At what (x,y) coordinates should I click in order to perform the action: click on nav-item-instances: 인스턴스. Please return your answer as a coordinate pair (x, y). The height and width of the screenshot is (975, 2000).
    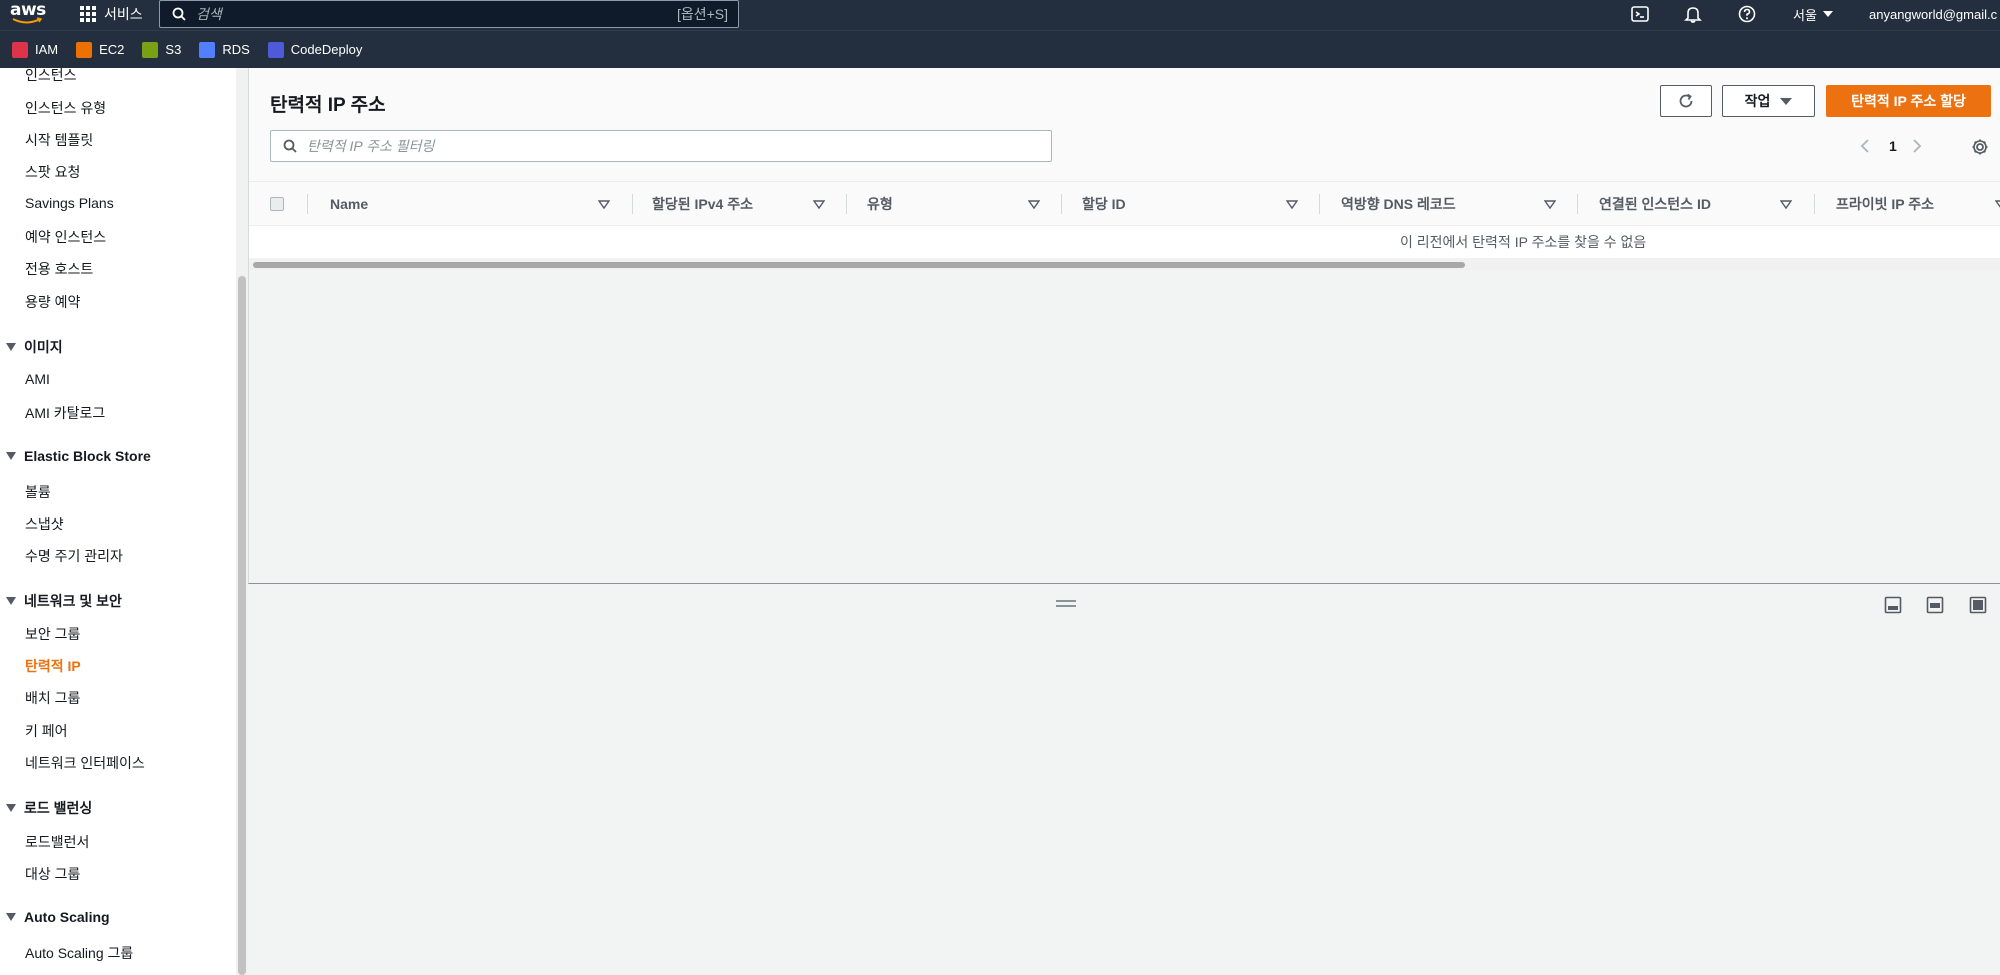
    Looking at the image, I should click on (51, 76).